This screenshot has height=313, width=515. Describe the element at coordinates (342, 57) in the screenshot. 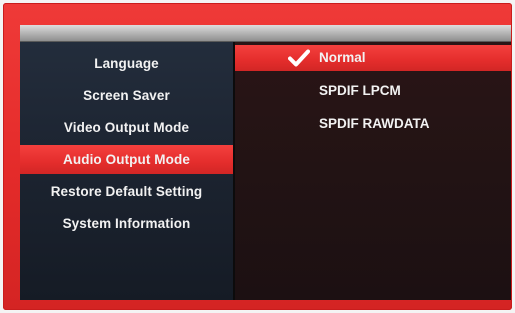

I see `option-label: Normal` at that location.